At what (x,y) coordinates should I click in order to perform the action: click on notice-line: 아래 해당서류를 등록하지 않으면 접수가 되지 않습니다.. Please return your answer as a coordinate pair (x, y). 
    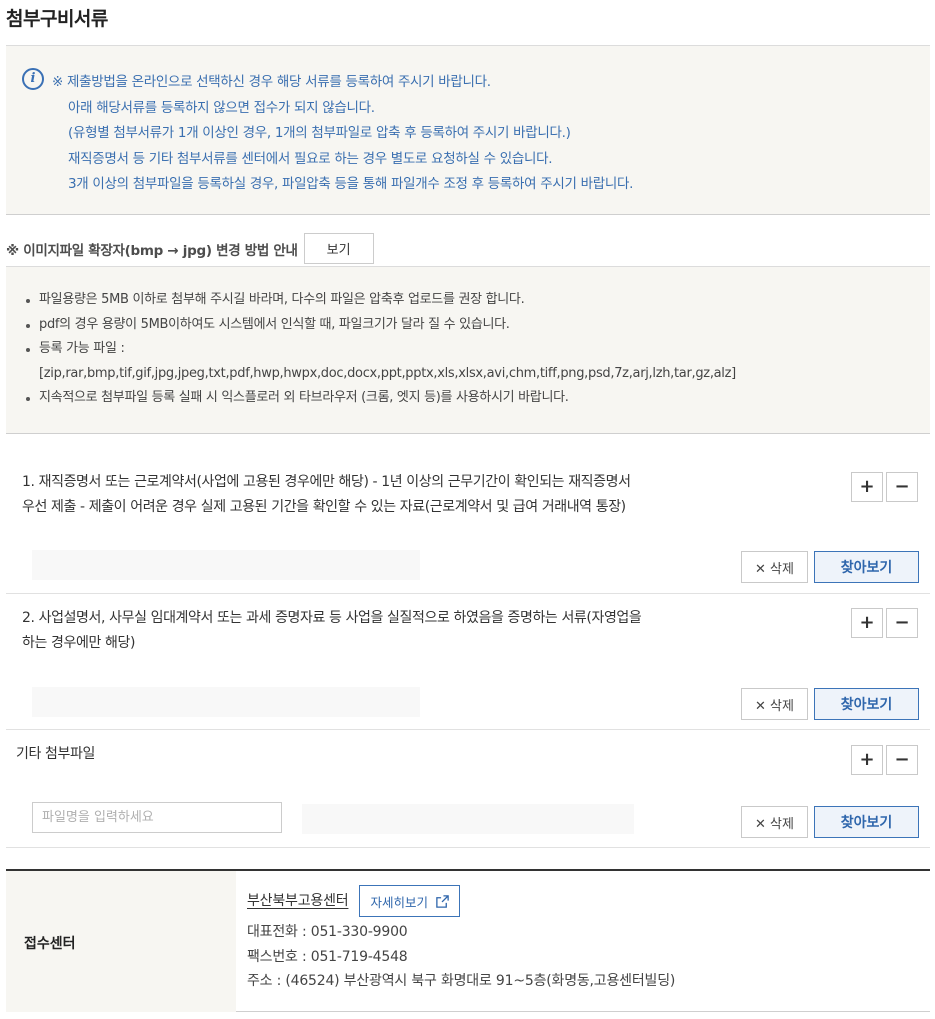
    Looking at the image, I should click on (221, 107).